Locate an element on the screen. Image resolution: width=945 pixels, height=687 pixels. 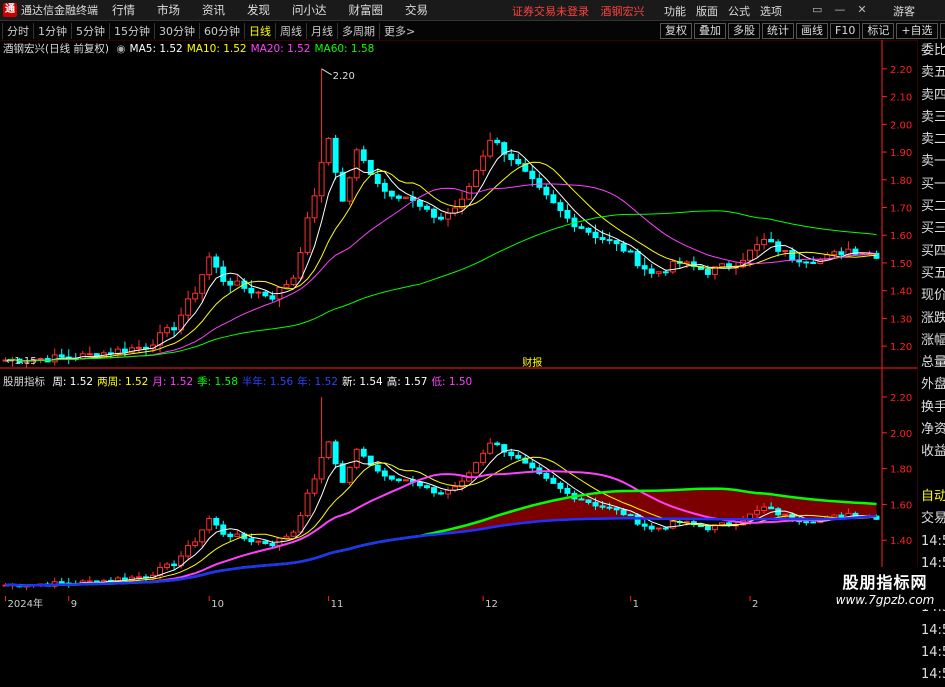
login-status: 证券交易未登录 is located at coordinates (550, 11).